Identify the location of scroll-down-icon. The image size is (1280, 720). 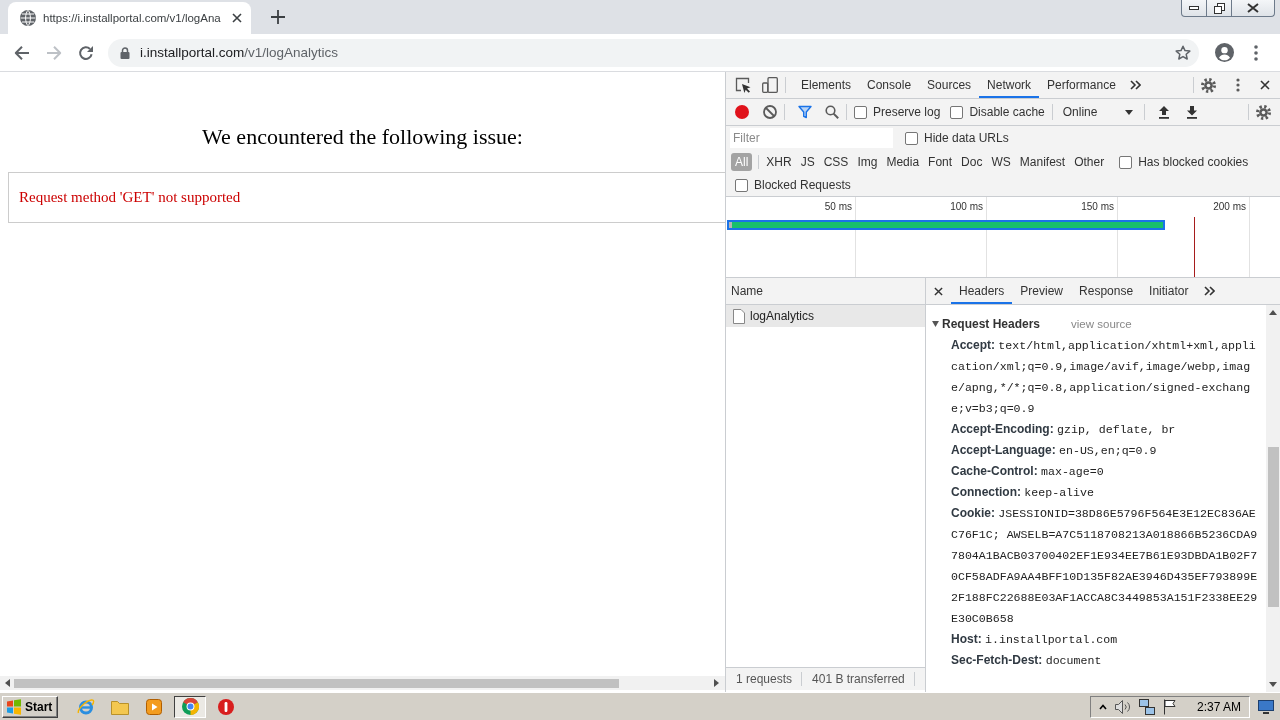
(1273, 684).